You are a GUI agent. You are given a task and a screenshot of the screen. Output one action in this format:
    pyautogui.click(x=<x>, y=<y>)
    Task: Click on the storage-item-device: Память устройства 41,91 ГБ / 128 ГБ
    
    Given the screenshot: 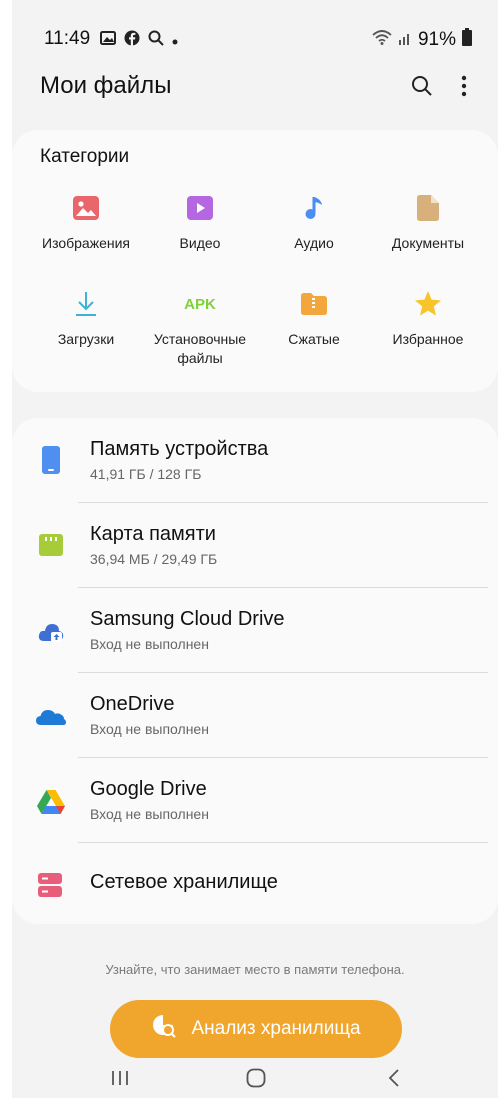 What is the action you would take?
    pyautogui.click(x=255, y=460)
    